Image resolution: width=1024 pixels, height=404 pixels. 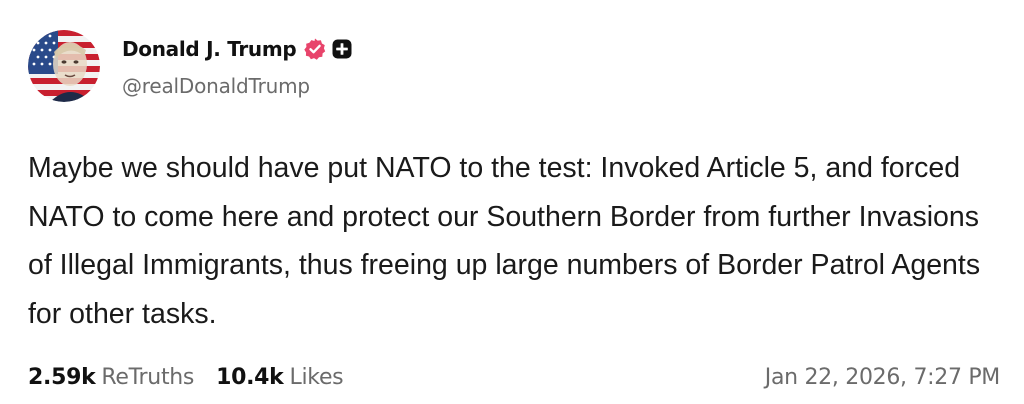 What do you see at coordinates (62, 377) in the screenshot?
I see `retruths-count: 2.59k` at bounding box center [62, 377].